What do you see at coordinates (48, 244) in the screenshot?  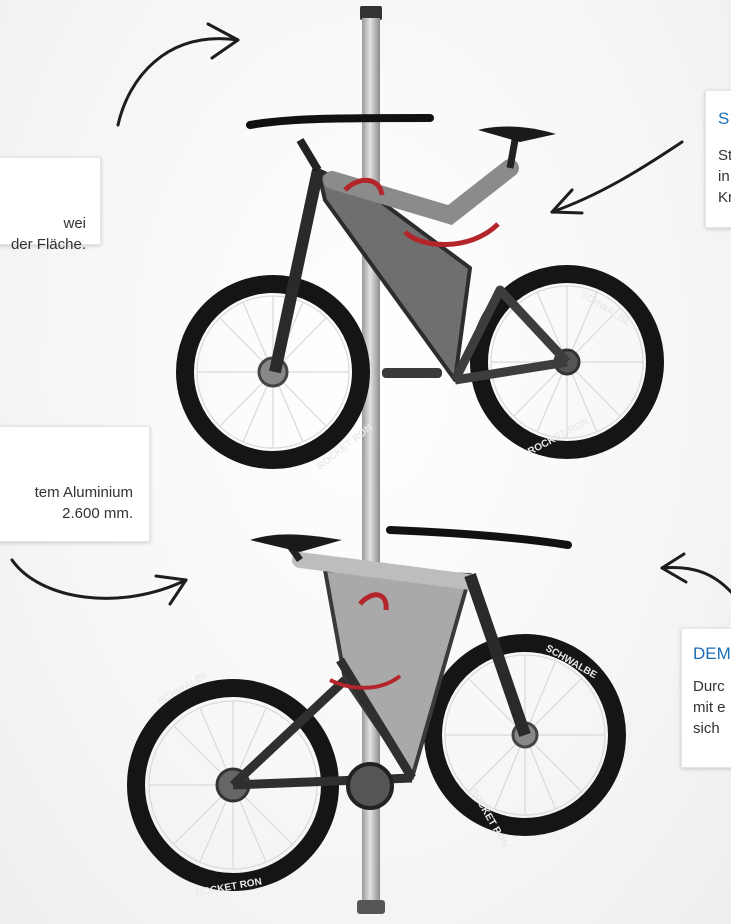 I see `callout-text-line: der Fläche.` at bounding box center [48, 244].